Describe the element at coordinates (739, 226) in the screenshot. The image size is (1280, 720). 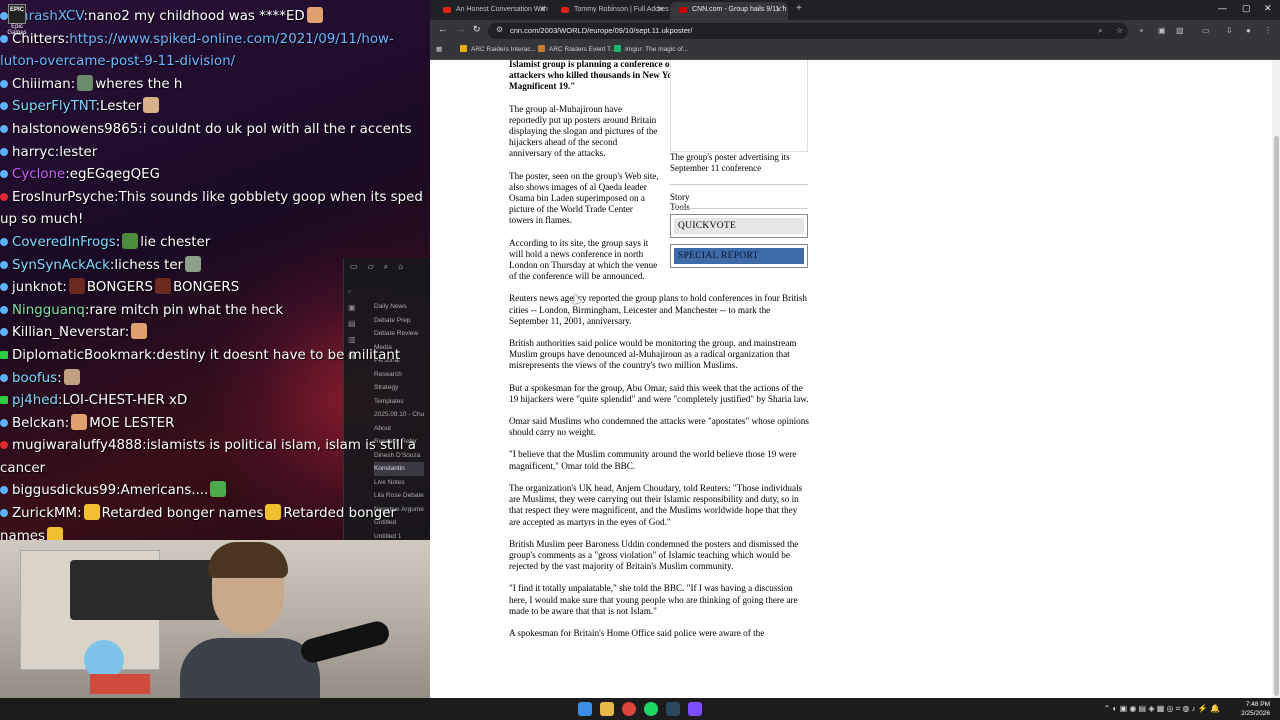
I see `quickvote-button: QUICKVOTE` at that location.